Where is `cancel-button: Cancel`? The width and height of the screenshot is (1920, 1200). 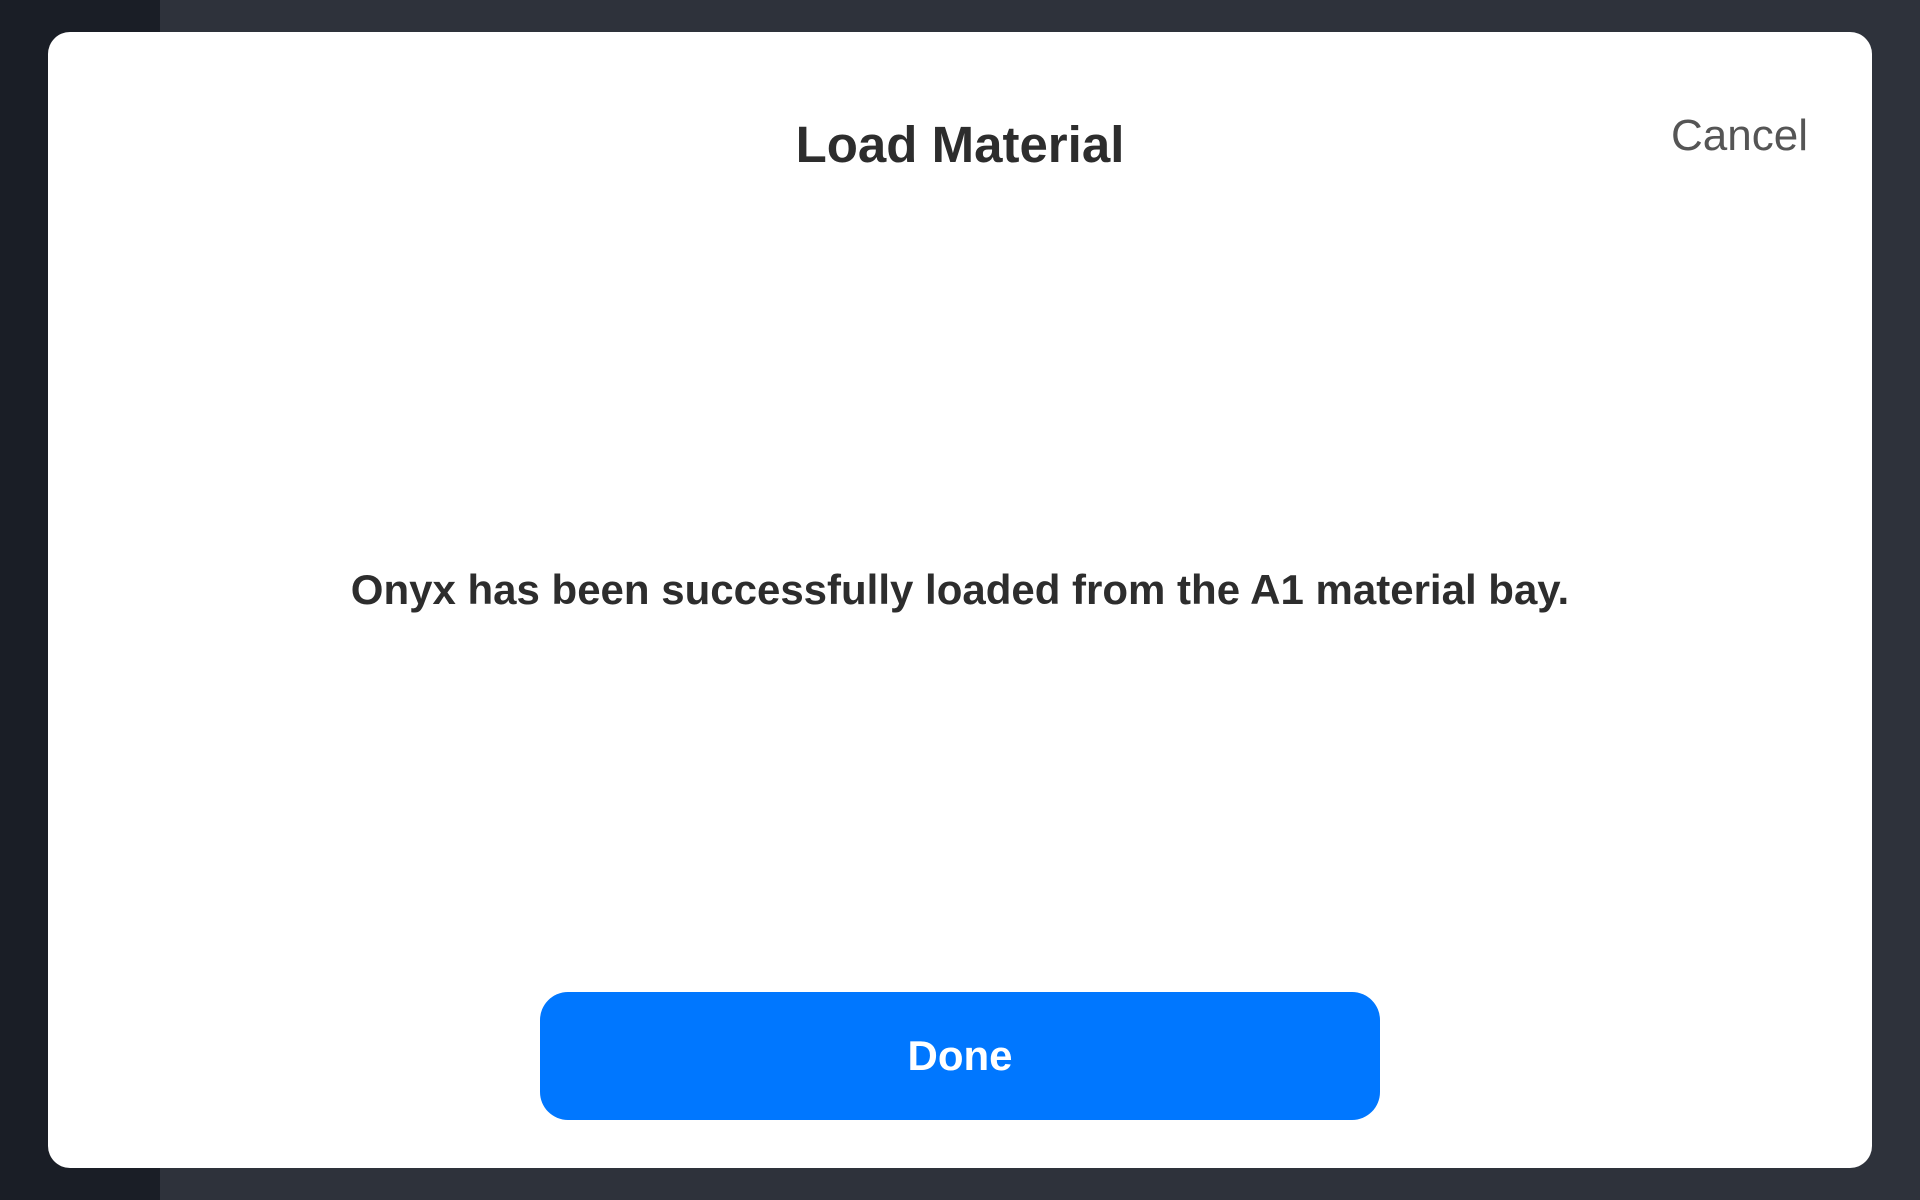 cancel-button: Cancel is located at coordinates (1739, 136).